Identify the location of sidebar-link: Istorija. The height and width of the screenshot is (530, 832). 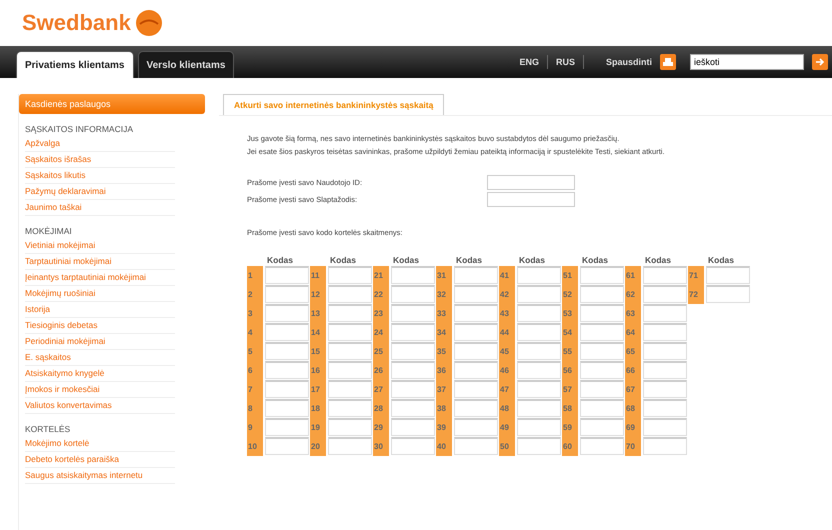
(100, 310).